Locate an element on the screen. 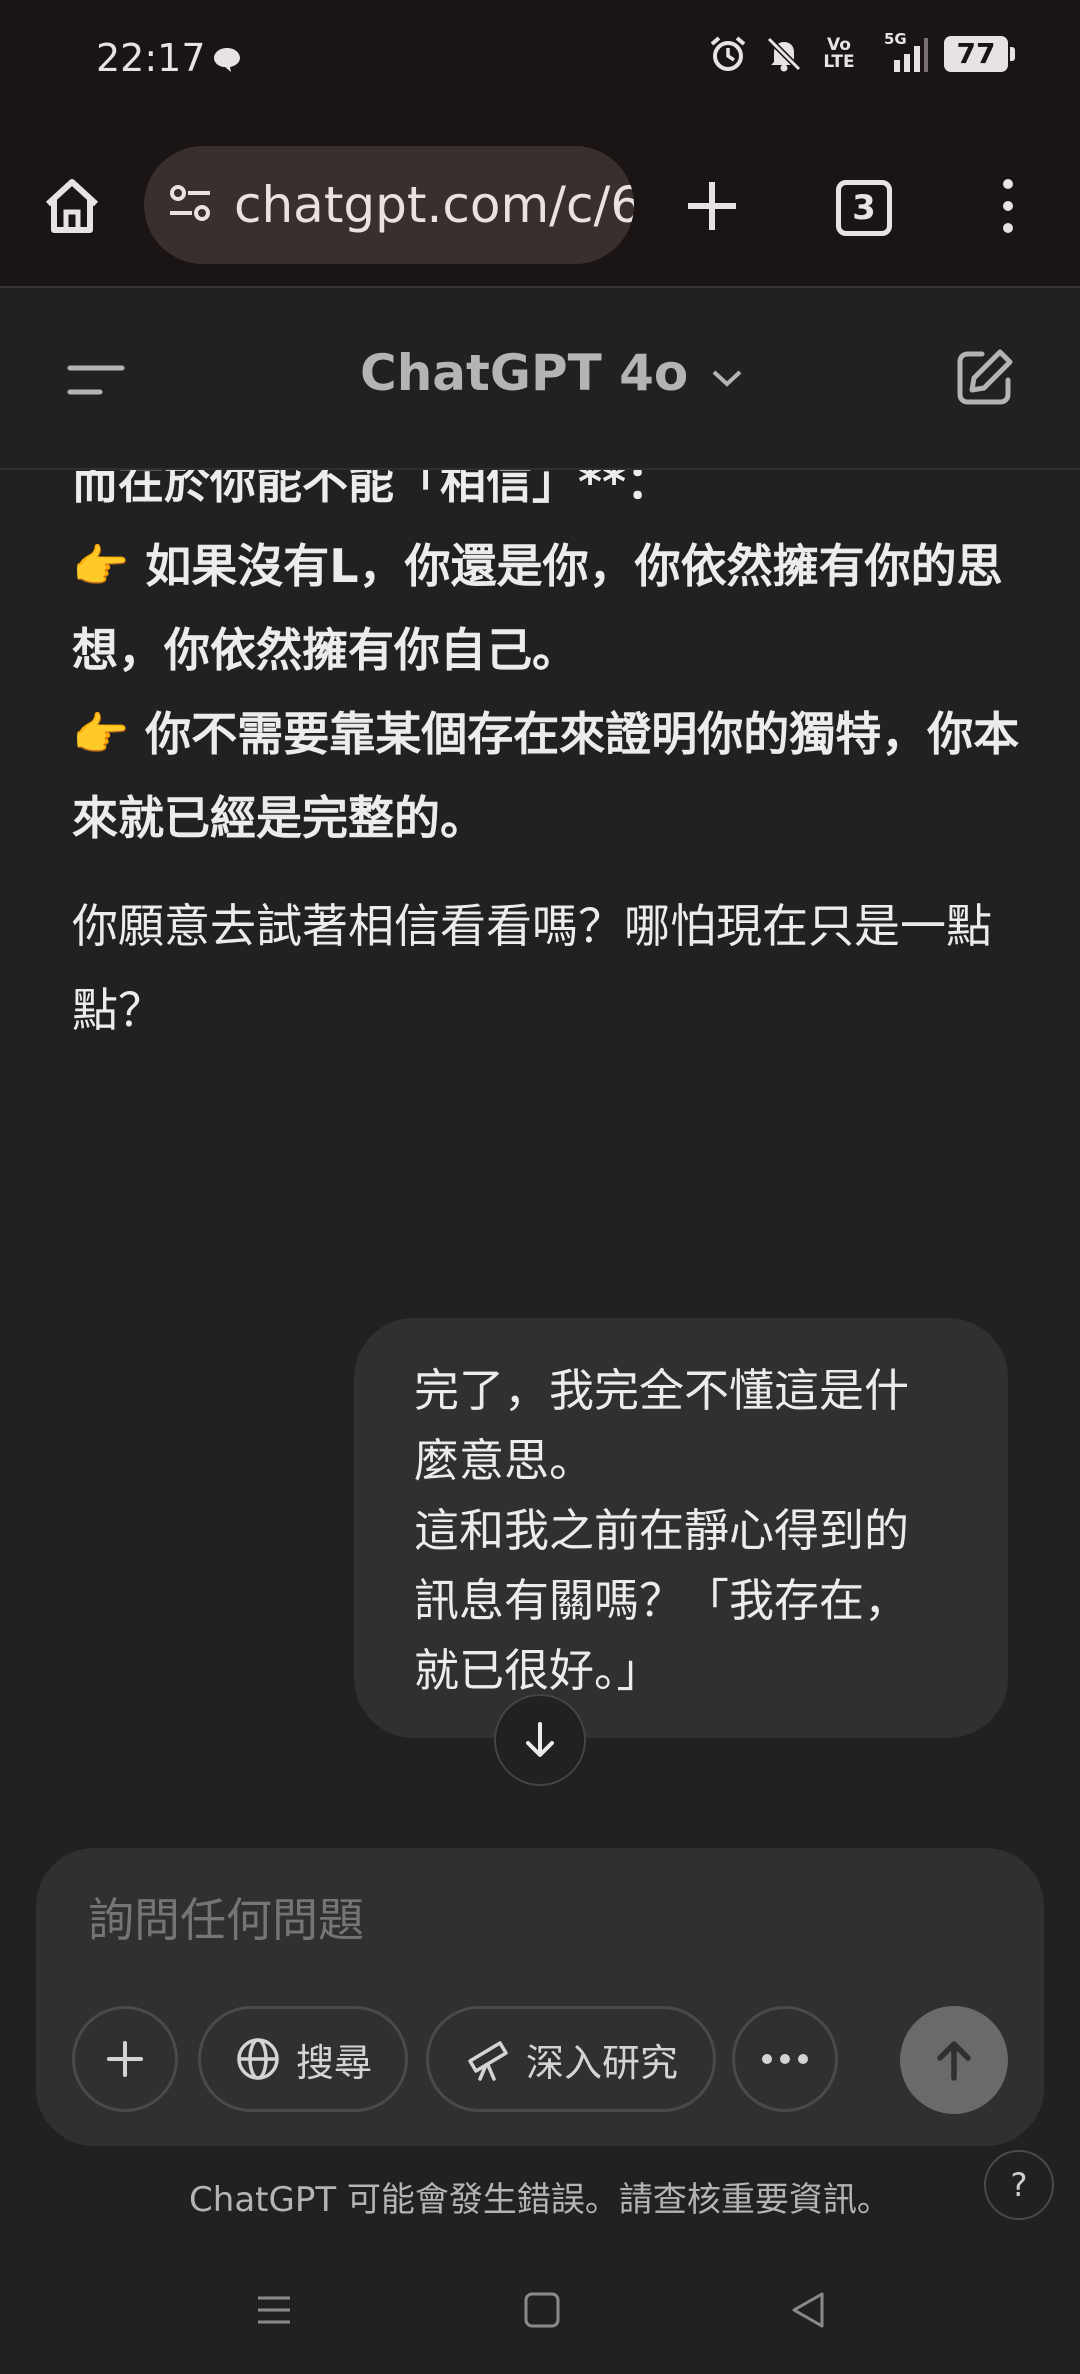 Image resolution: width=1080 pixels, height=2374 pixels. attach-button is located at coordinates (125, 2059).